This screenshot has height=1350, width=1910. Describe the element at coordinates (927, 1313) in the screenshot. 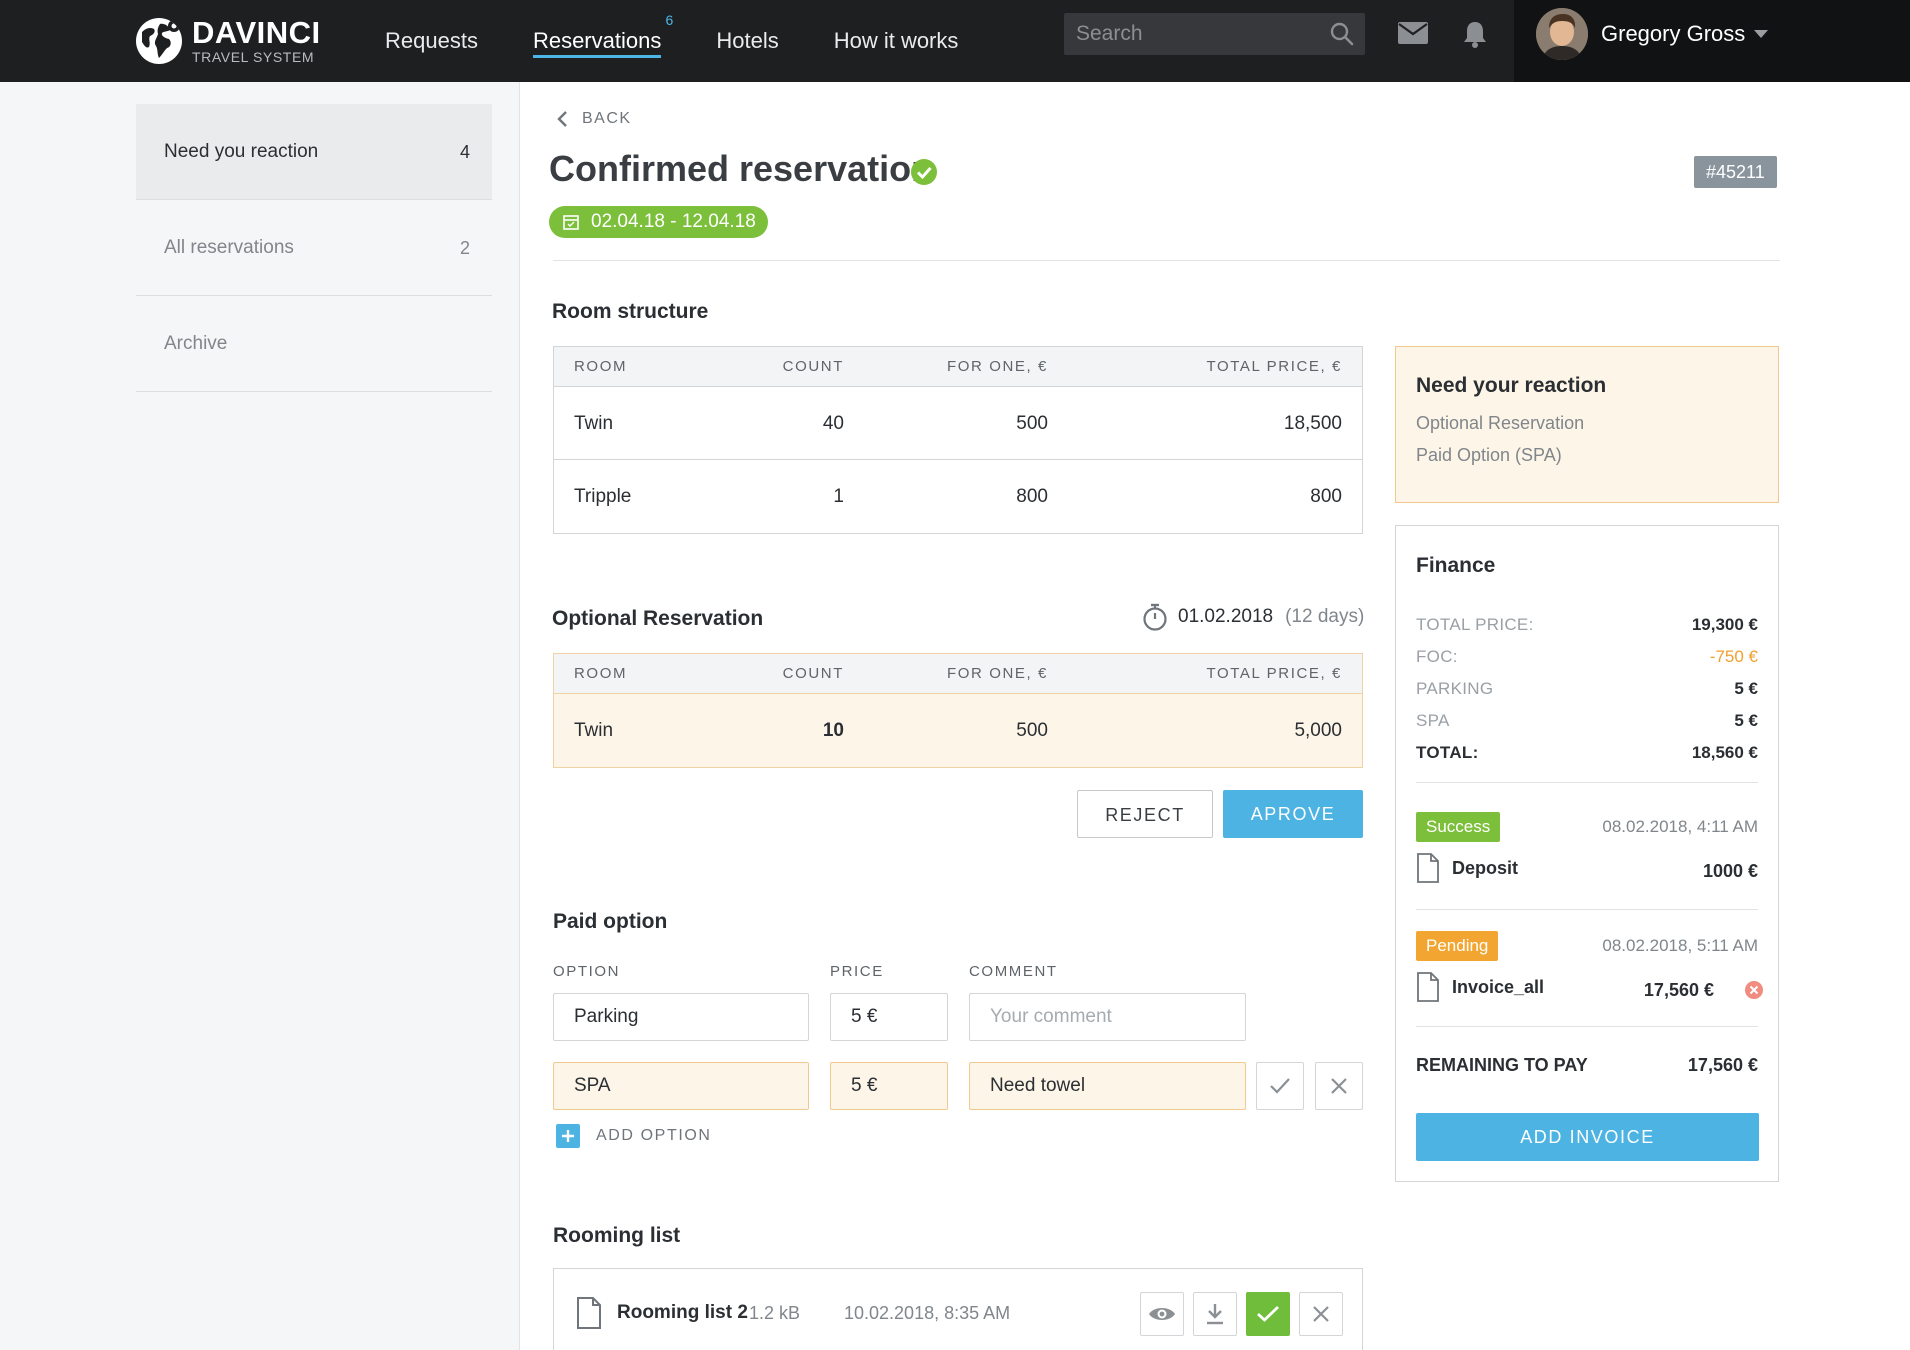

I see `file-date: 10.02.2018, 8:35 AM` at that location.